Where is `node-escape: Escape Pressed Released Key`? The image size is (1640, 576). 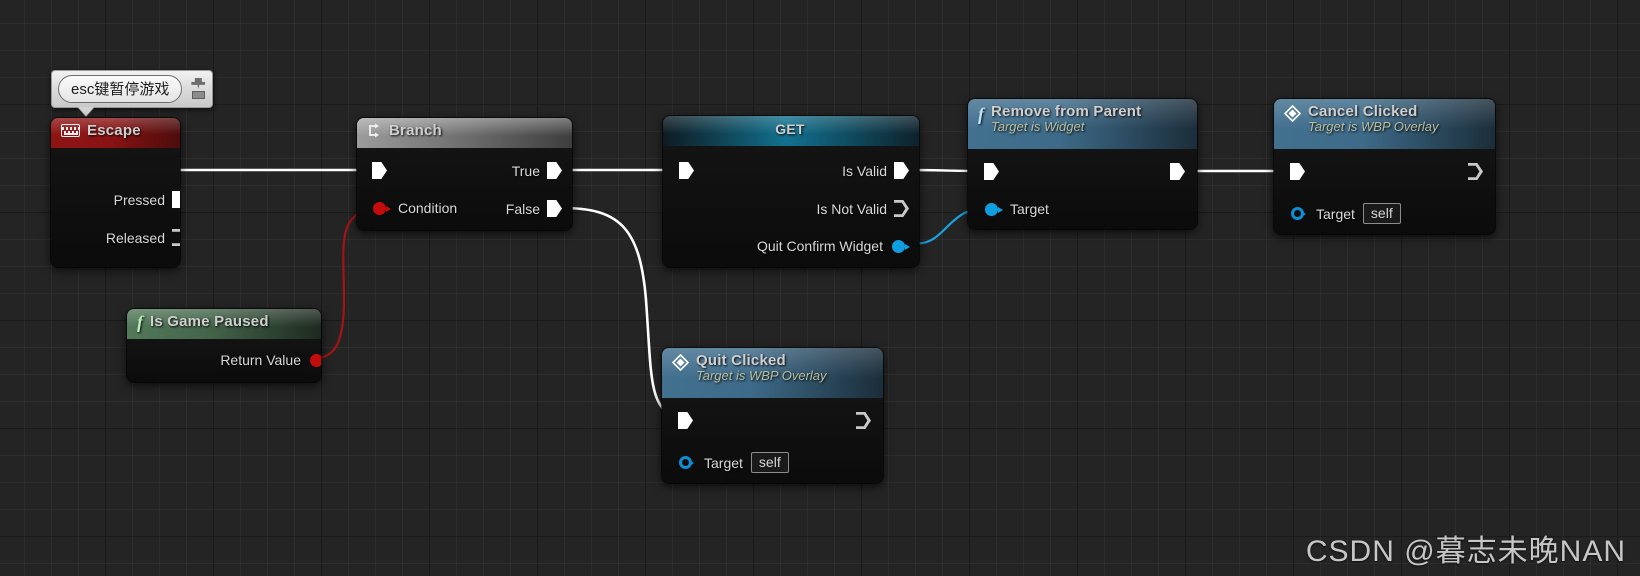 node-escape: Escape Pressed Released Key is located at coordinates (115, 192).